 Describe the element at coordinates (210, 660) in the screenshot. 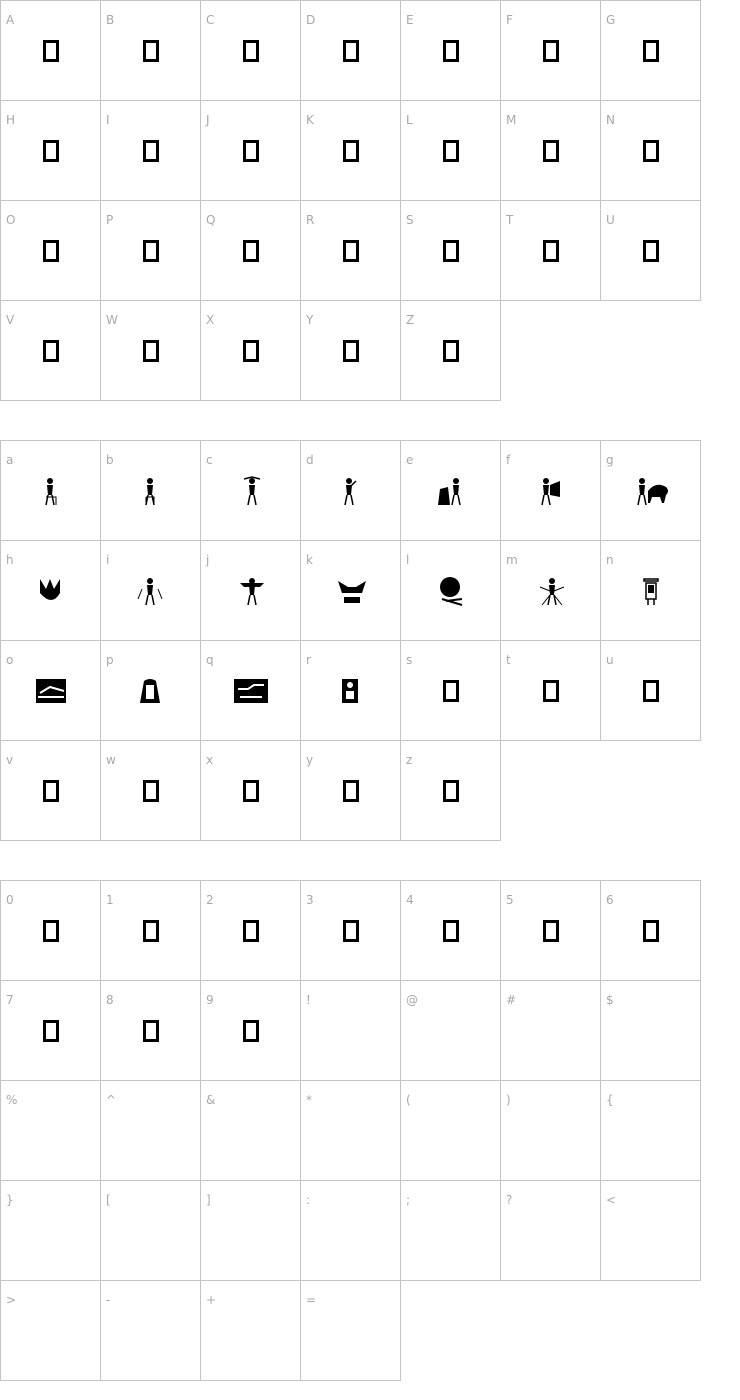

I see `glyph-label: q` at that location.